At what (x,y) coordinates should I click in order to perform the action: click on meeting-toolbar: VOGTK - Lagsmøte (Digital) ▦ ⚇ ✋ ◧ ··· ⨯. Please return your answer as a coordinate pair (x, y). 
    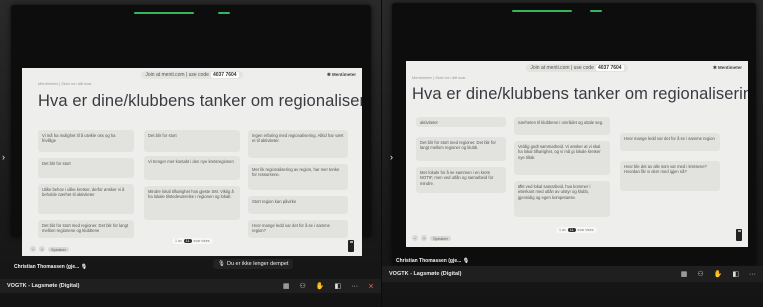
    Looking at the image, I should click on (190, 286).